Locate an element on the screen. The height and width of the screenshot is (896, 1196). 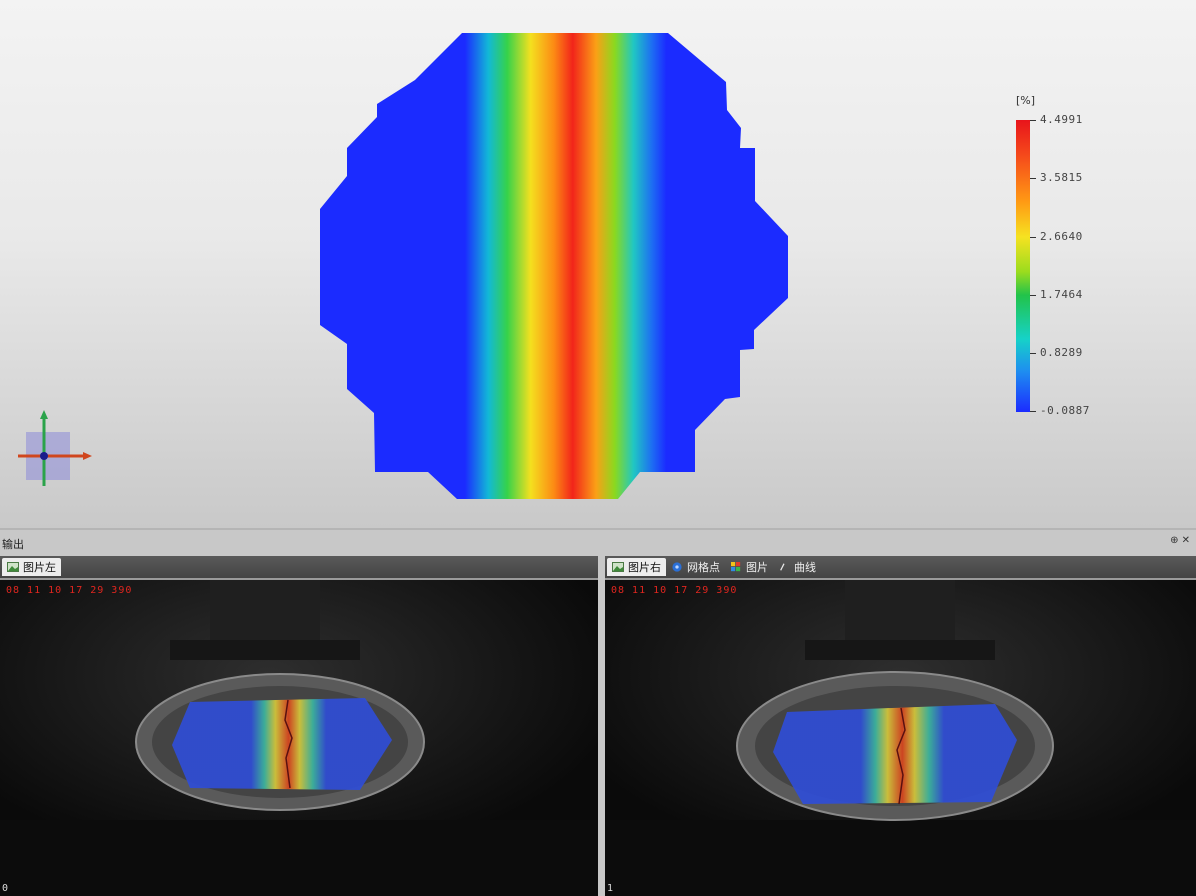
panel-window-controls: ⊕ ✕ is located at coordinates (1180, 540).